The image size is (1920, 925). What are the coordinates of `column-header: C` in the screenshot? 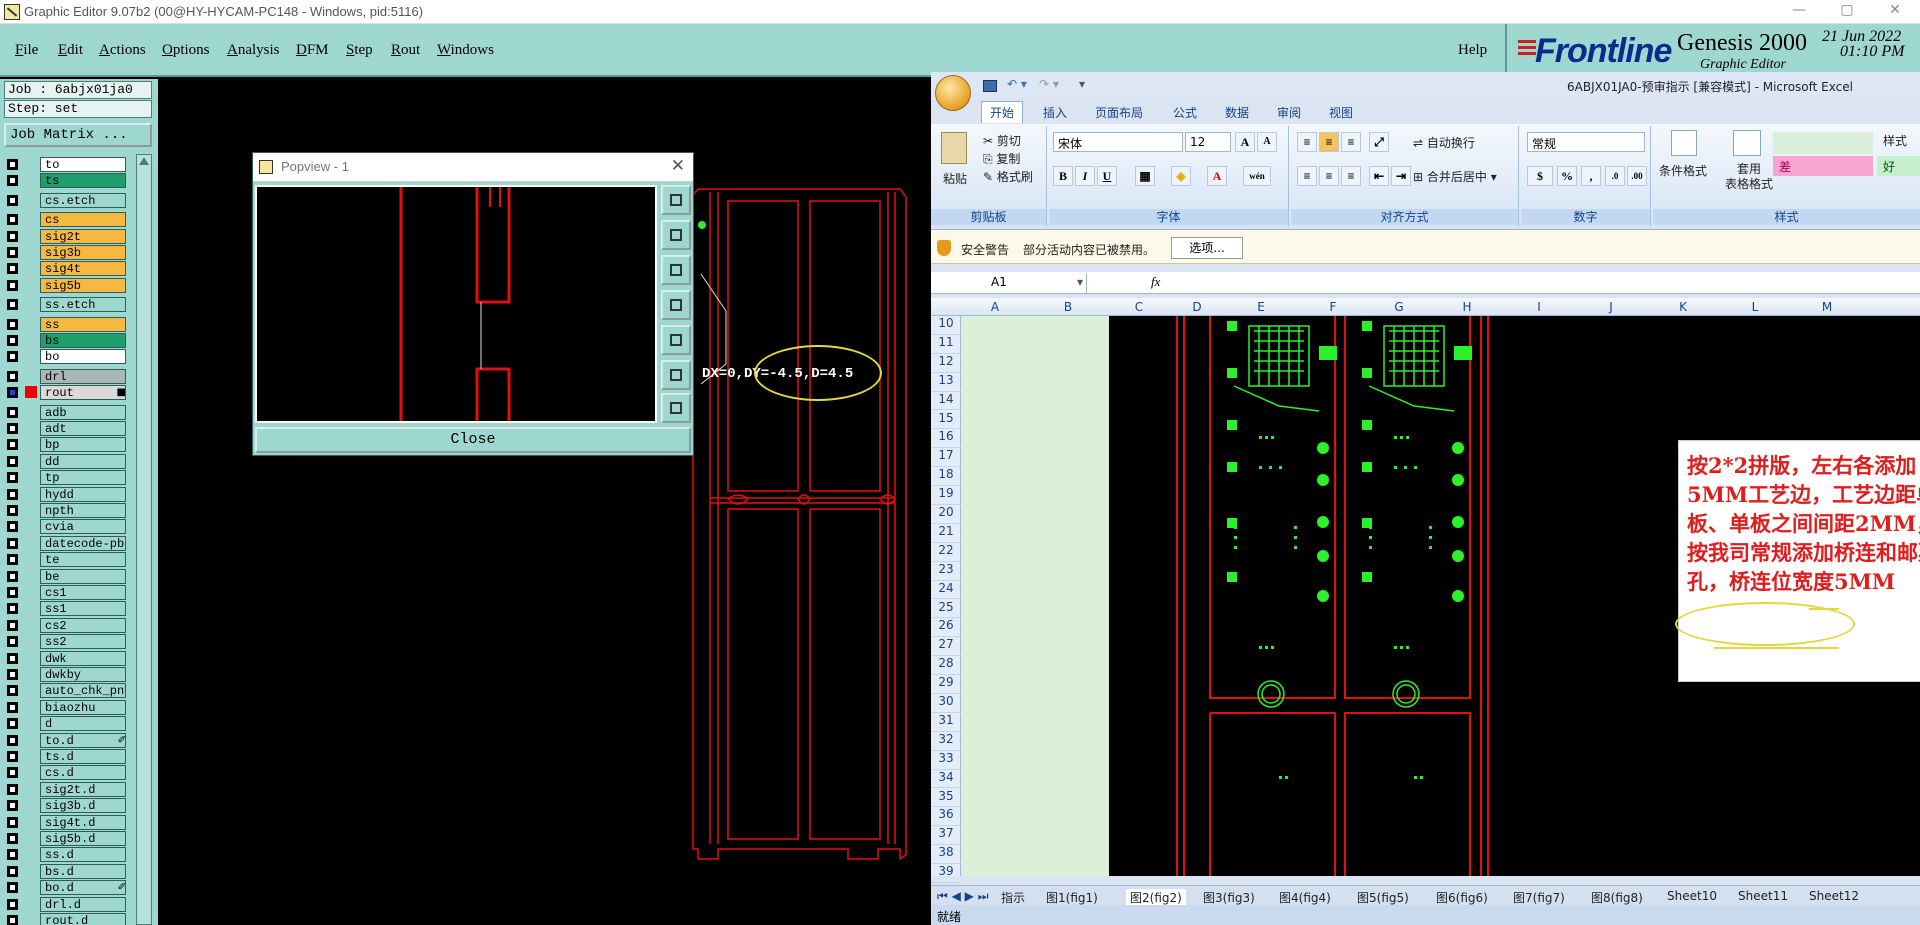 It's located at (1139, 307).